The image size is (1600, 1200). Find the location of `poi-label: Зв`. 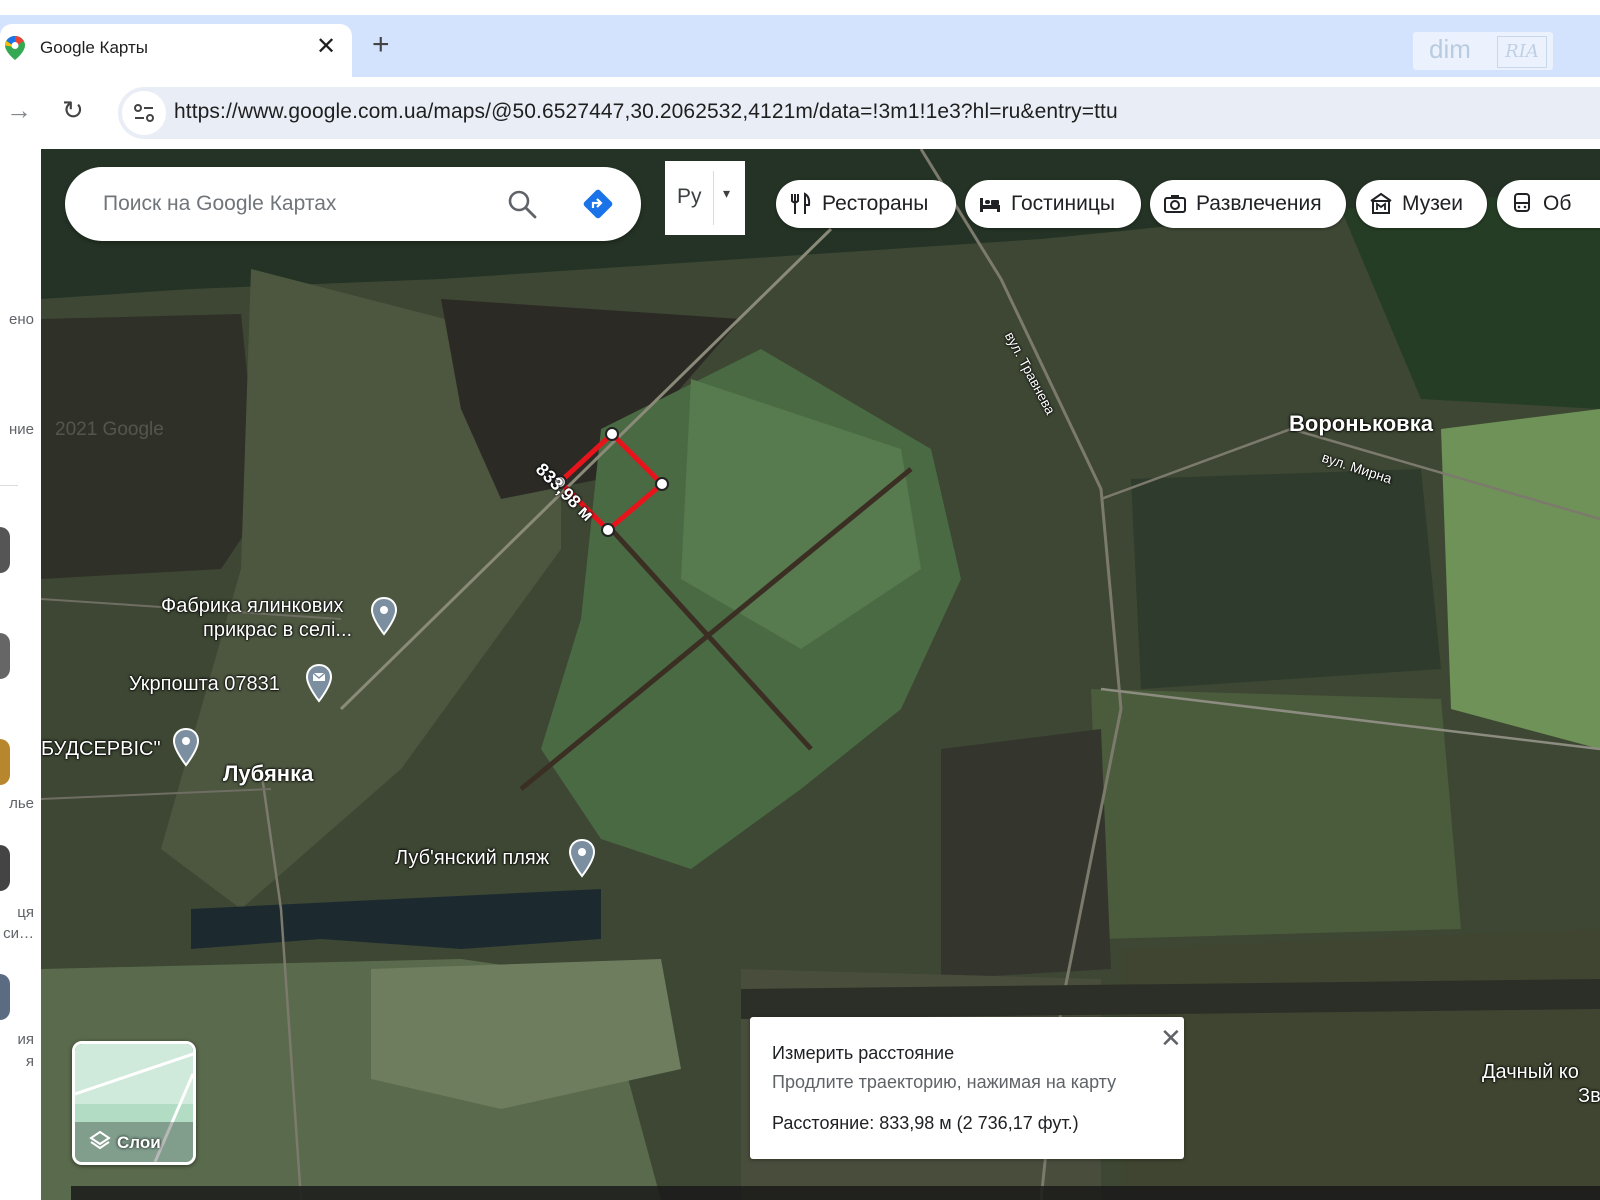

poi-label: Зв is located at coordinates (1589, 1096).